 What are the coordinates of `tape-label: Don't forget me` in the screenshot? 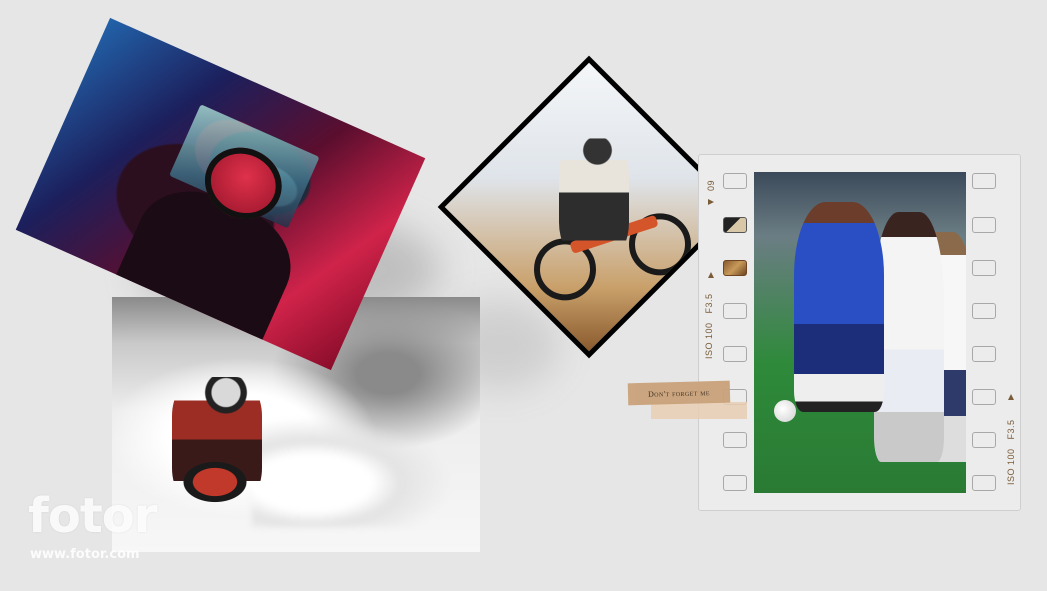 It's located at (679, 393).